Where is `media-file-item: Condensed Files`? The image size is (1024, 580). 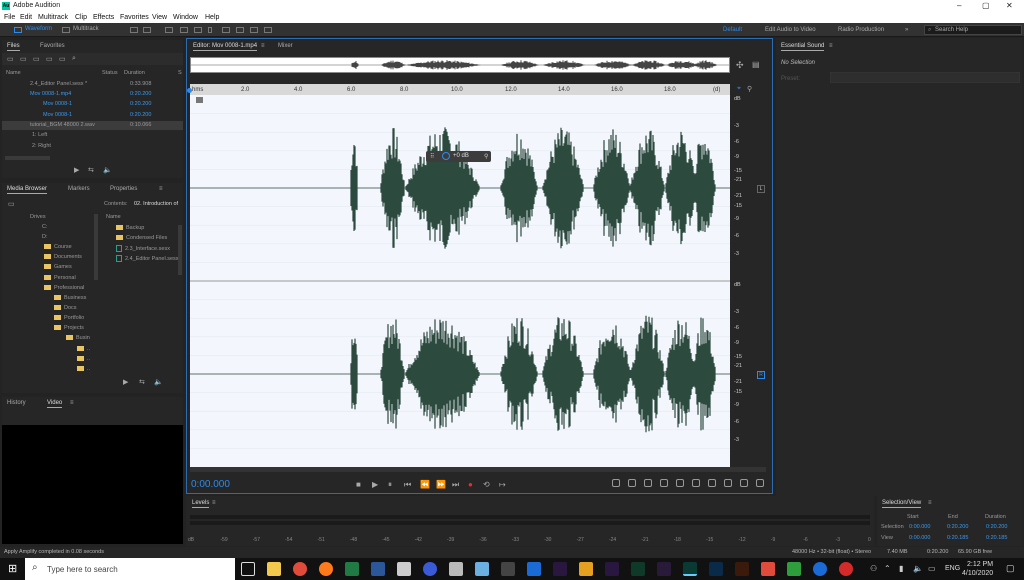
media-file-item: Condensed Files is located at coordinates (141, 238).